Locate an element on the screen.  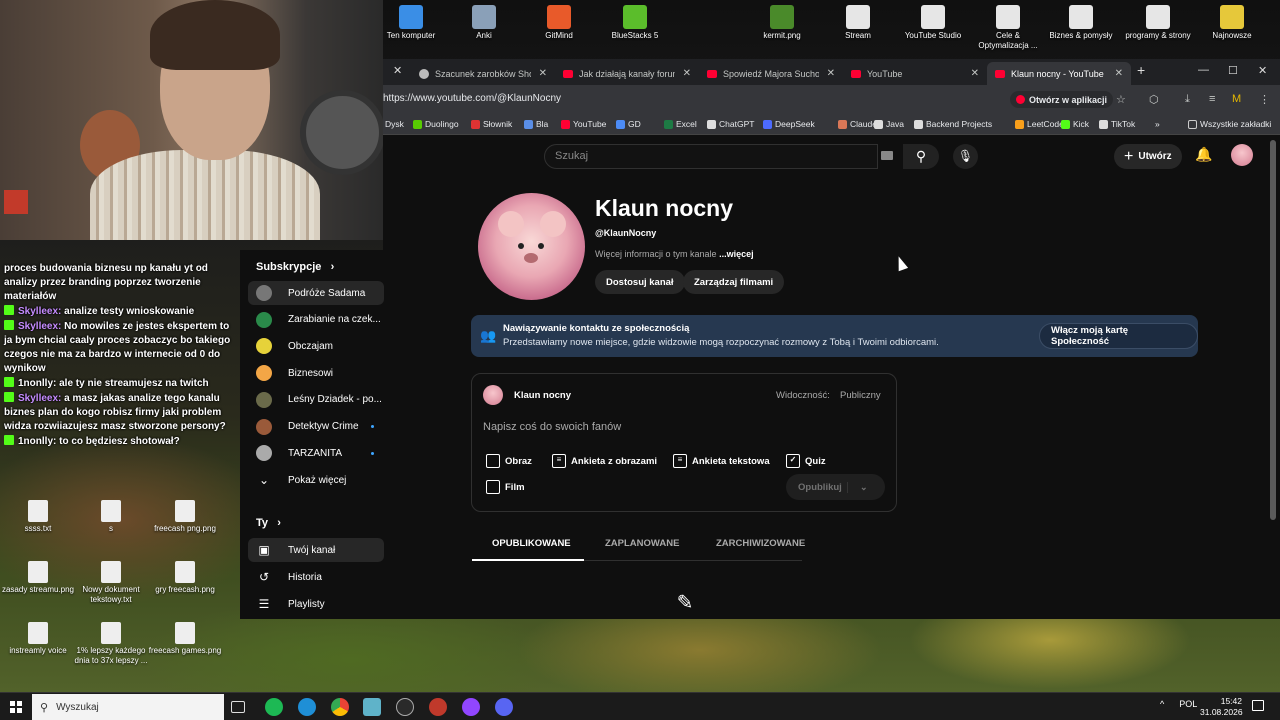
bookmark-item: Claude is located at coordinates (857, 124).